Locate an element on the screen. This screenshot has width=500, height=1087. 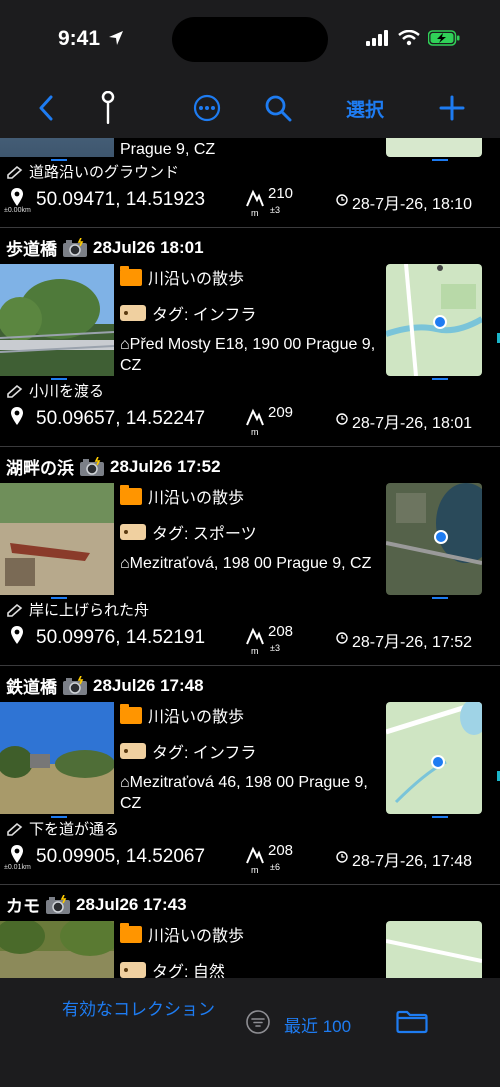
entry-address: ⌂Mezitraťová, 198 00 Prague 9, CZ is located at coordinates (246, 563).